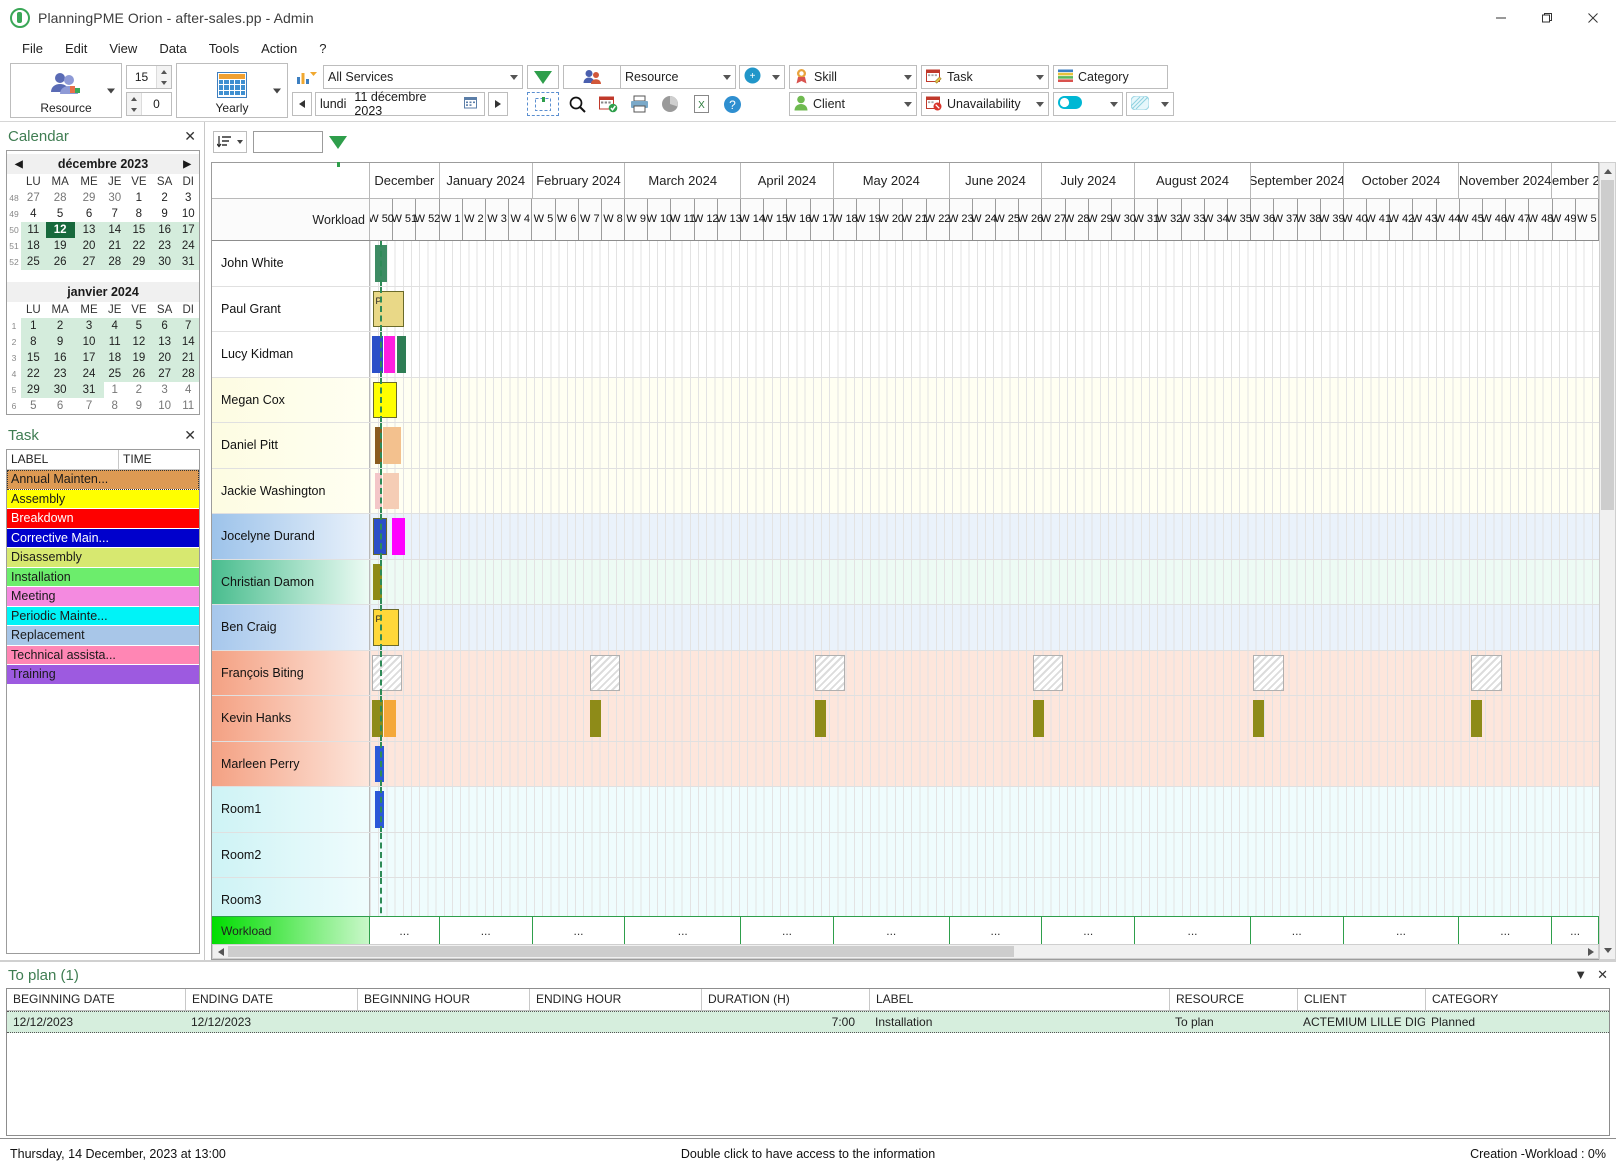 This screenshot has width=1616, height=1168. I want to click on task-legend-item: Breakdown, so click(103, 519).